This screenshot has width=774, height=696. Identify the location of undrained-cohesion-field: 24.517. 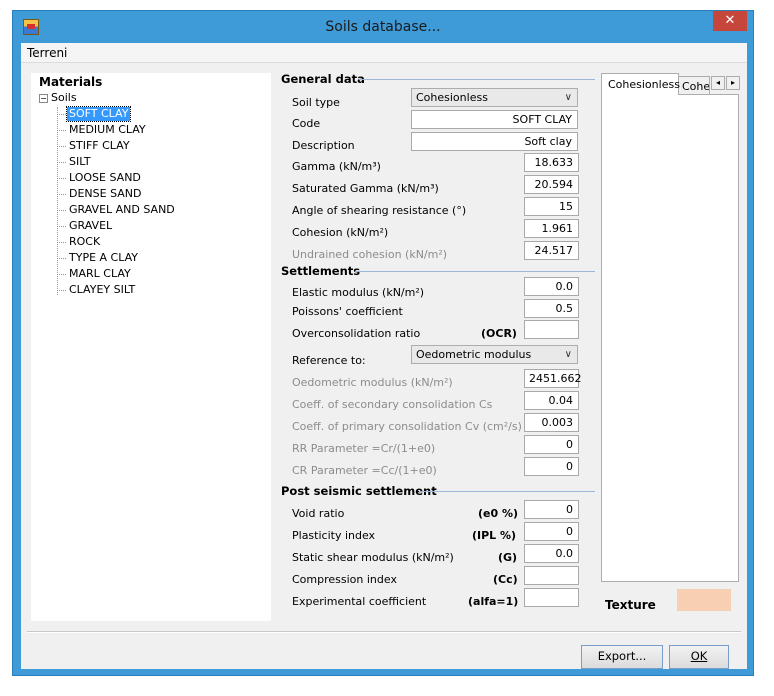
(551, 250).